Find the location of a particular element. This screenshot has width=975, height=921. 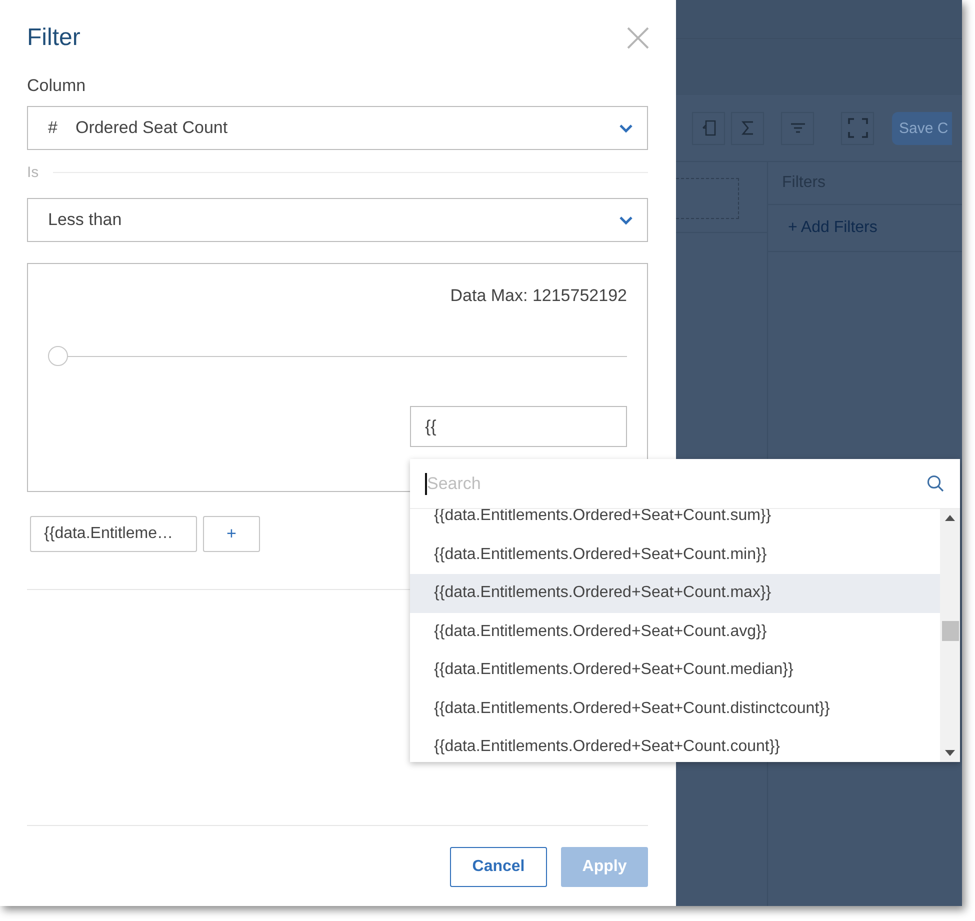

scrollbar is located at coordinates (950, 635).